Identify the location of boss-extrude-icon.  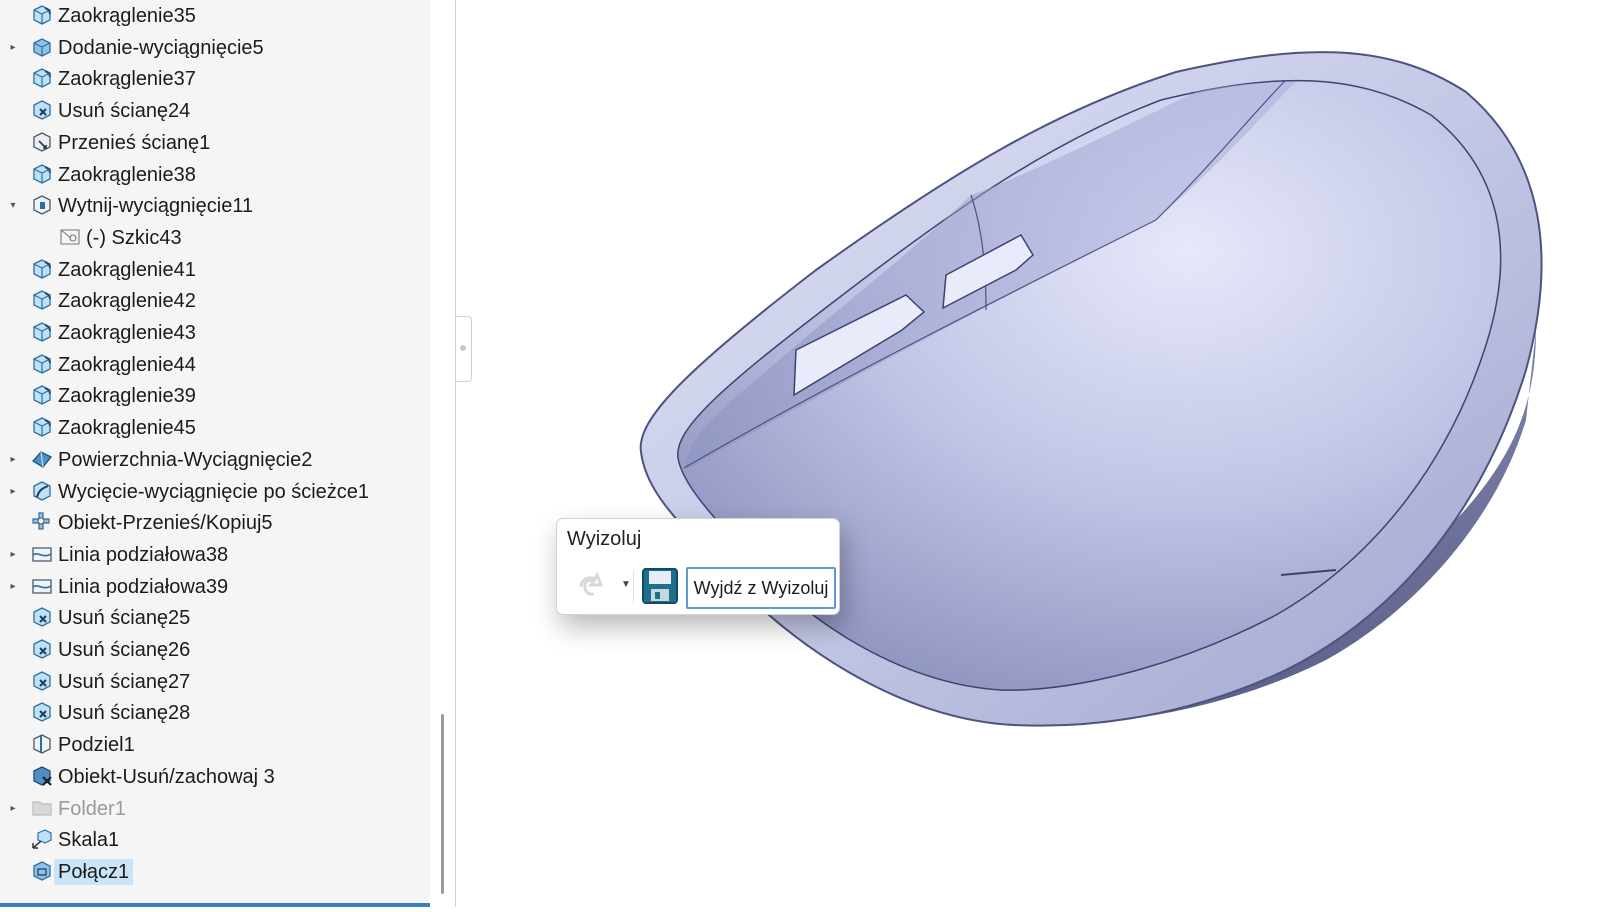
(42, 47).